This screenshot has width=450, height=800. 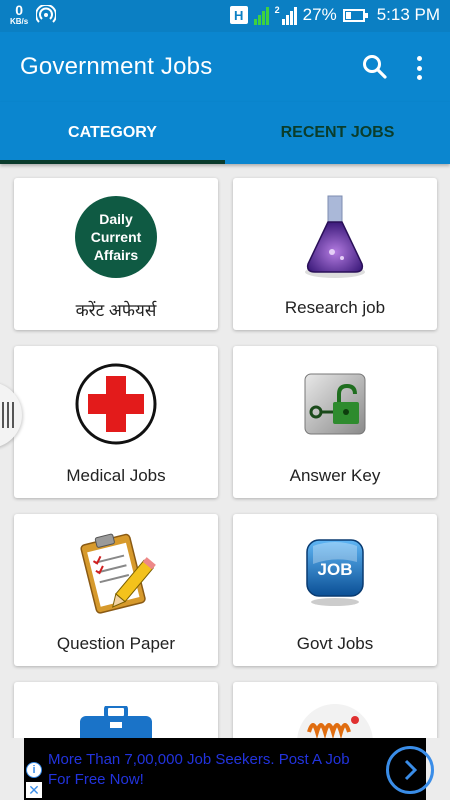 I want to click on badge-line-daily: Daily, so click(x=116, y=219).